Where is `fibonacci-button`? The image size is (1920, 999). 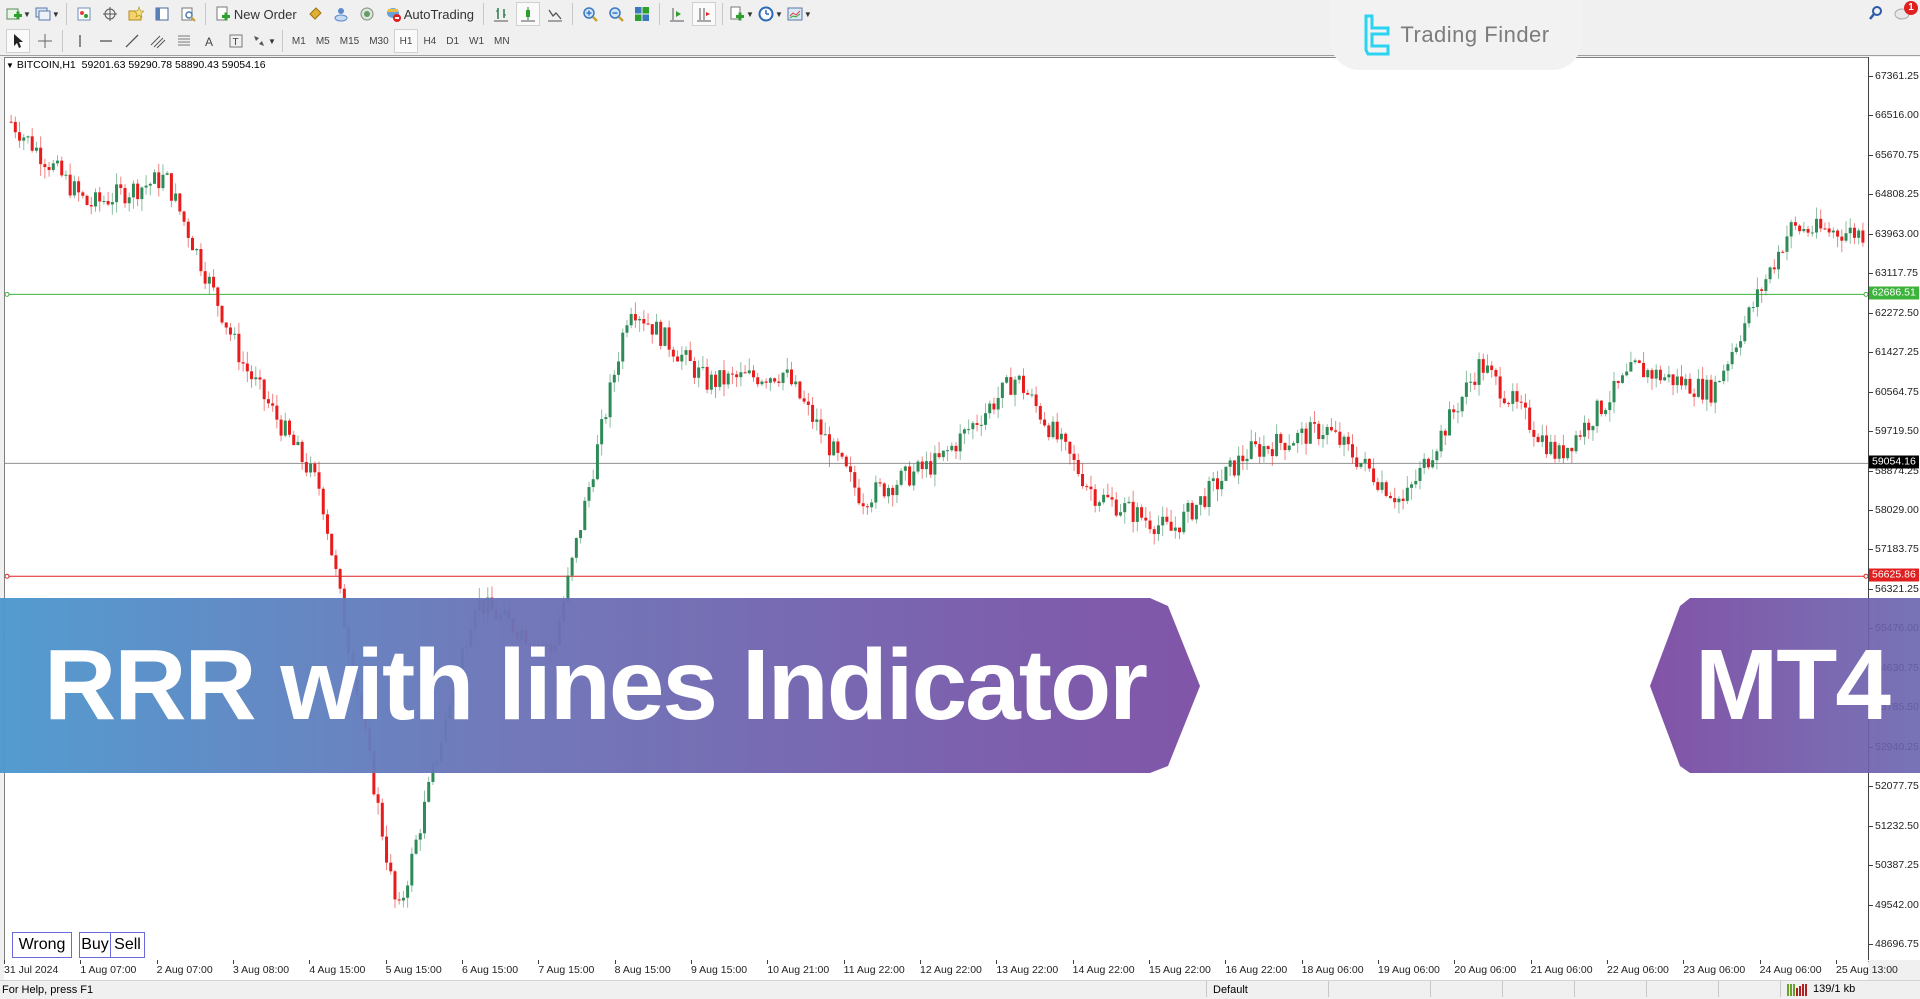 fibonacci-button is located at coordinates (184, 41).